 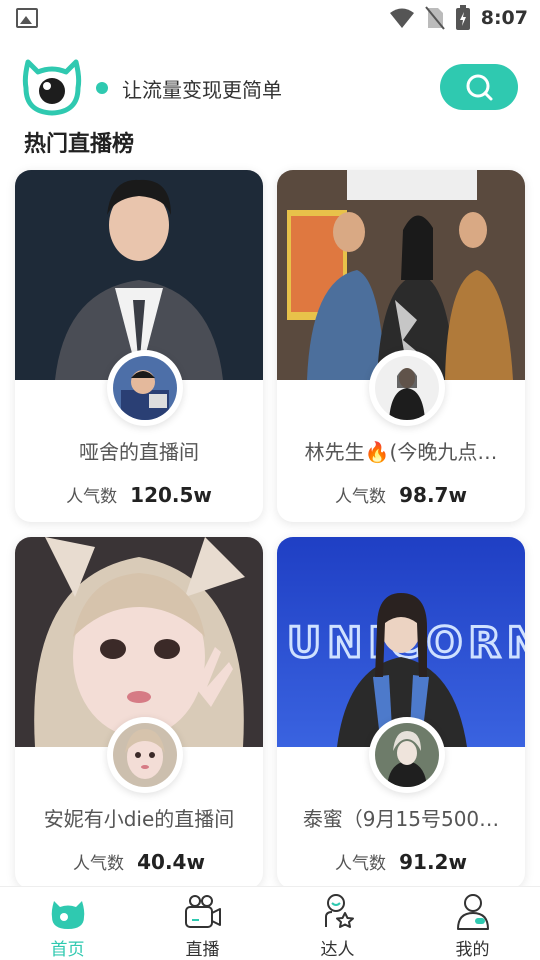 I want to click on popularity-value: 98.7w, so click(x=433, y=495).